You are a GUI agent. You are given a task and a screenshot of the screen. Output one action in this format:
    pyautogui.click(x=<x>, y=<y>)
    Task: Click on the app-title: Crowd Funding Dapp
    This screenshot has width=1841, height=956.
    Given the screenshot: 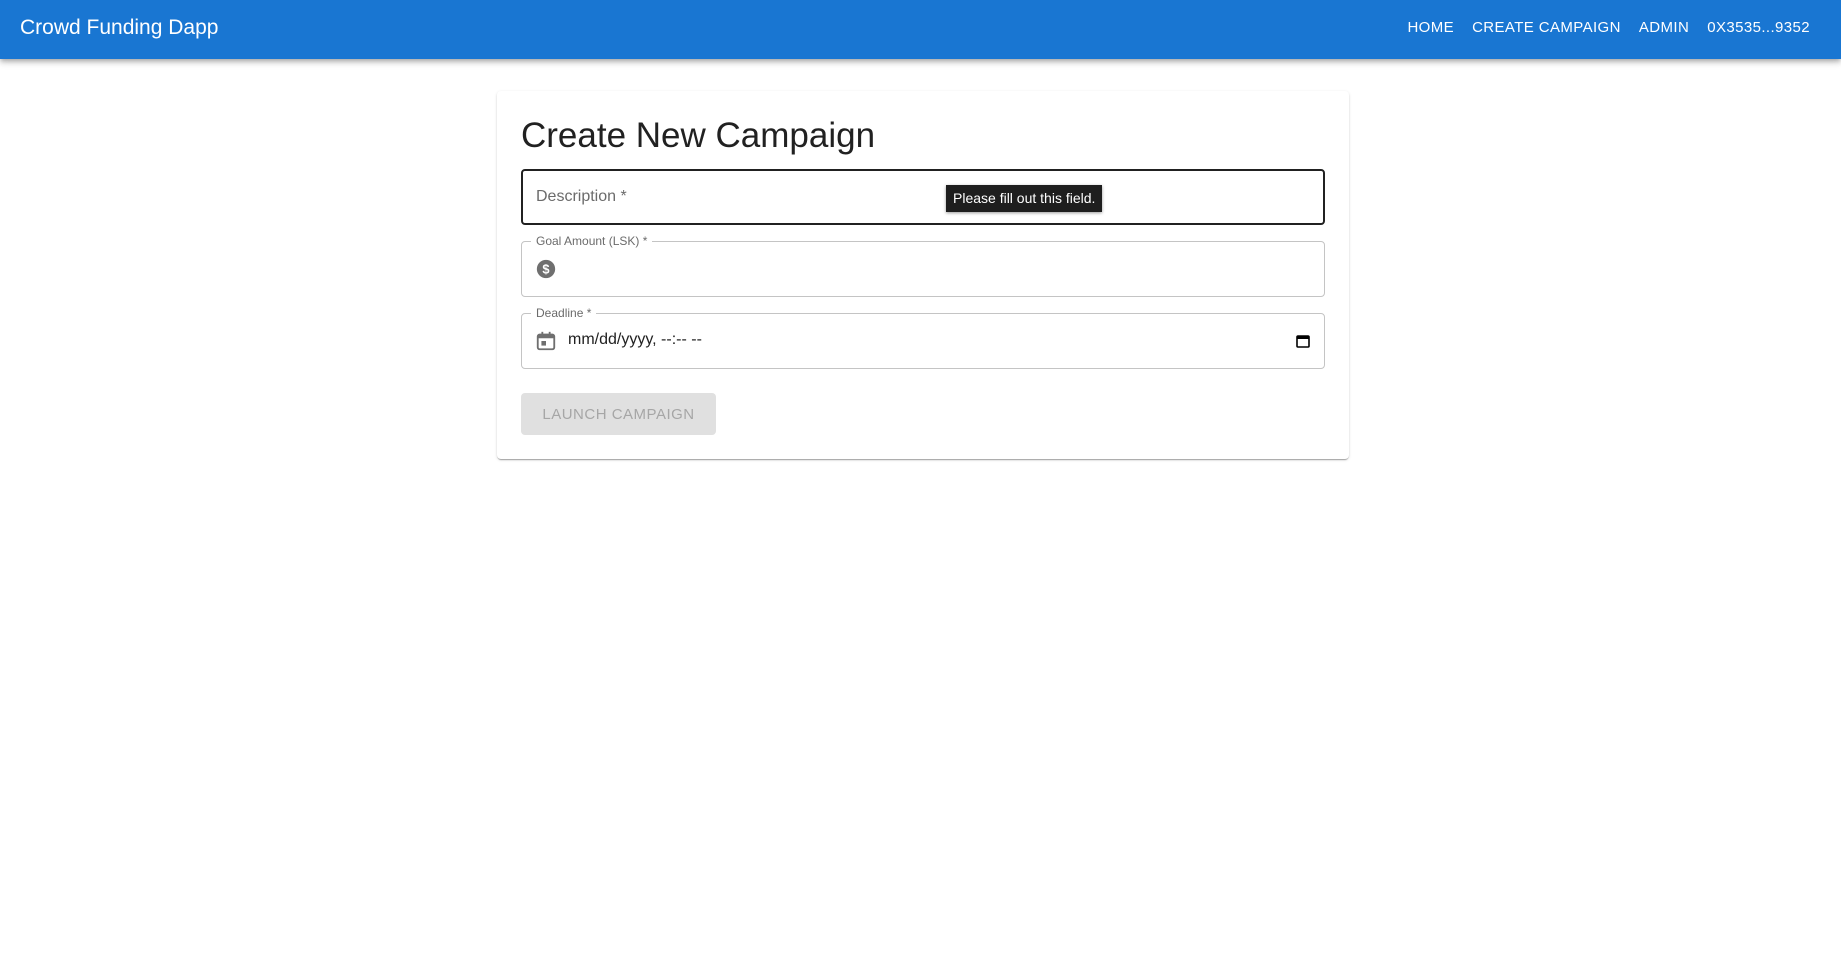 What is the action you would take?
    pyautogui.click(x=119, y=27)
    